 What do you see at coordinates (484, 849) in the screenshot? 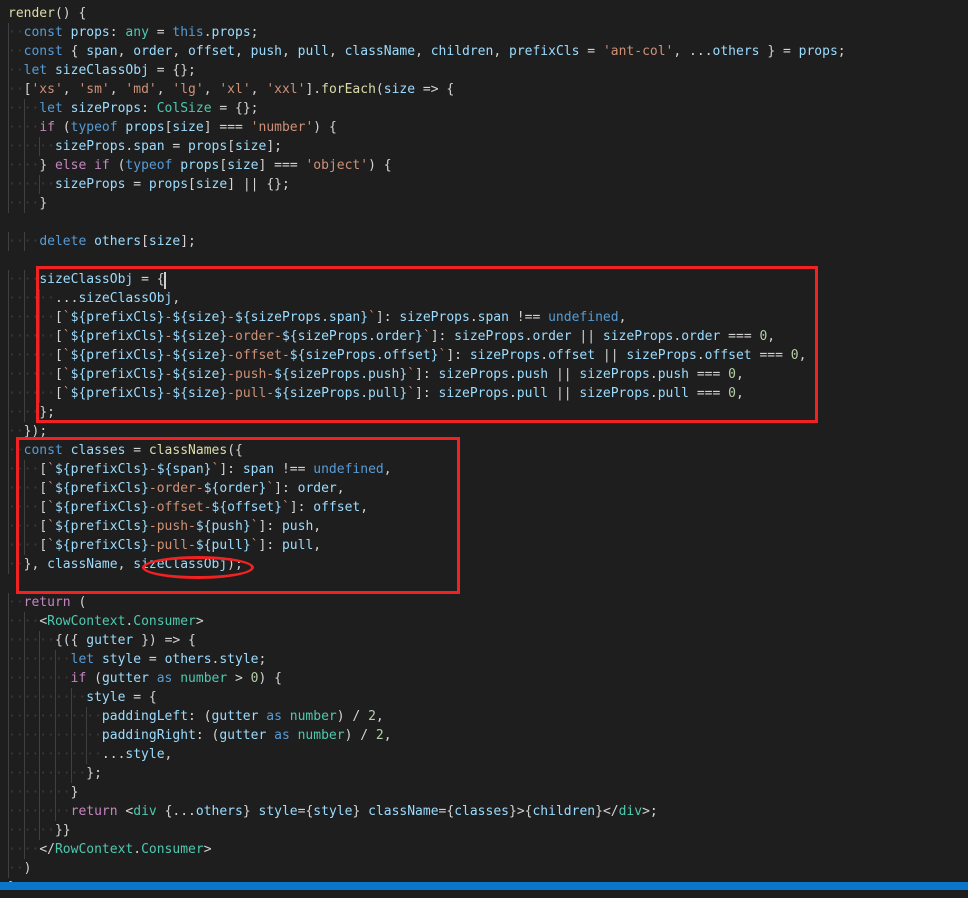
I see `code-line: ····</RowContext.Consumer>` at bounding box center [484, 849].